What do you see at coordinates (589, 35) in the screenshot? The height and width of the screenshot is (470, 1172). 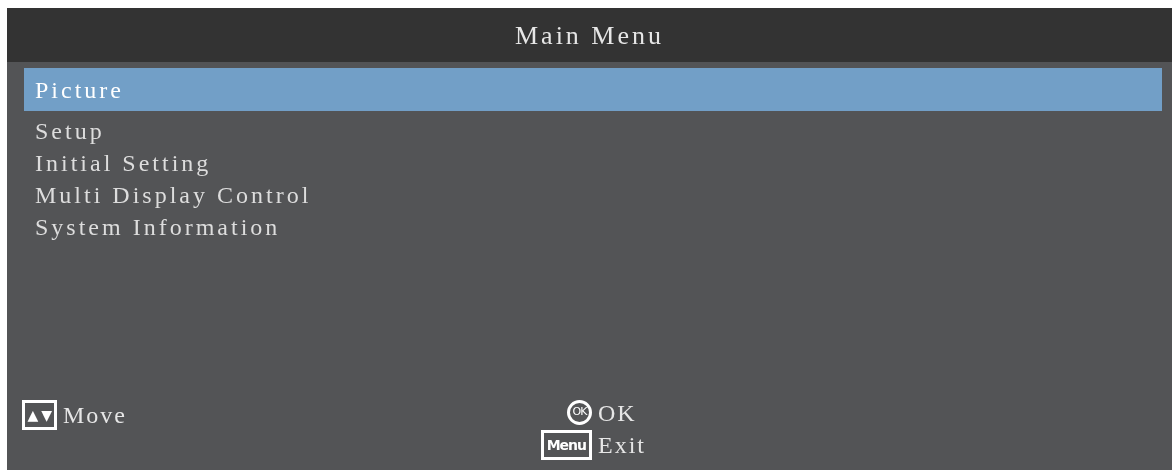 I see `title-bar: Main Menu` at bounding box center [589, 35].